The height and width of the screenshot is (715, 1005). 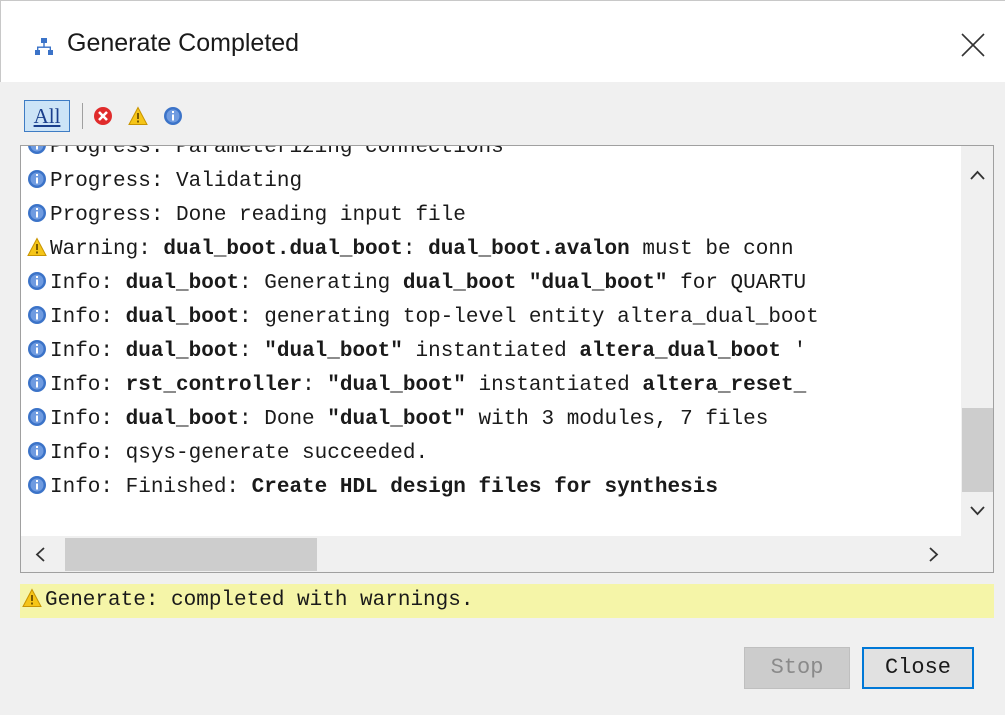 I want to click on stop-button: Stop, so click(x=797, y=668).